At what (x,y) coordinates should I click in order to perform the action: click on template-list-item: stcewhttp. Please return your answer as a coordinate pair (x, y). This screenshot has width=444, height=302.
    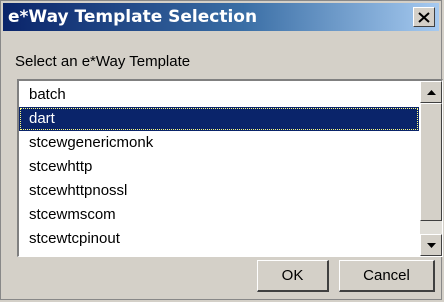
    Looking at the image, I should click on (219, 167).